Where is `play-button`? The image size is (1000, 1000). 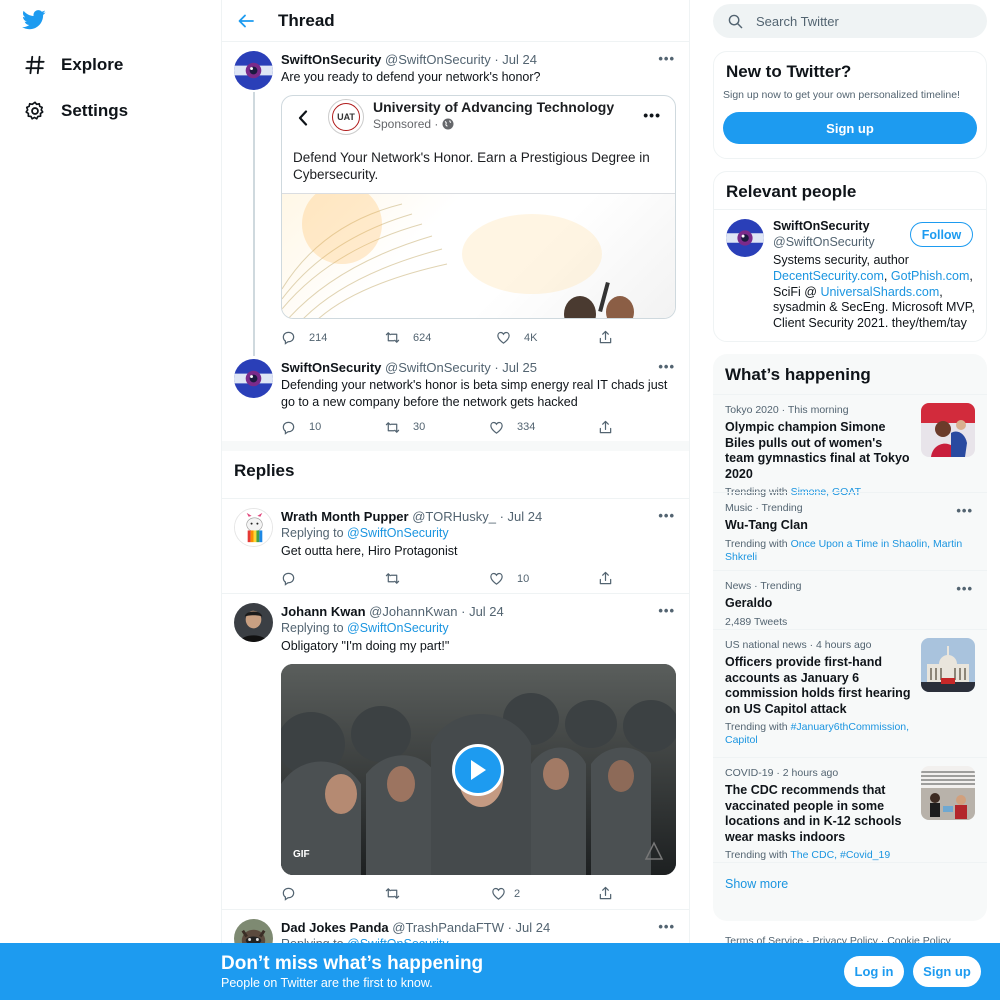 play-button is located at coordinates (478, 769).